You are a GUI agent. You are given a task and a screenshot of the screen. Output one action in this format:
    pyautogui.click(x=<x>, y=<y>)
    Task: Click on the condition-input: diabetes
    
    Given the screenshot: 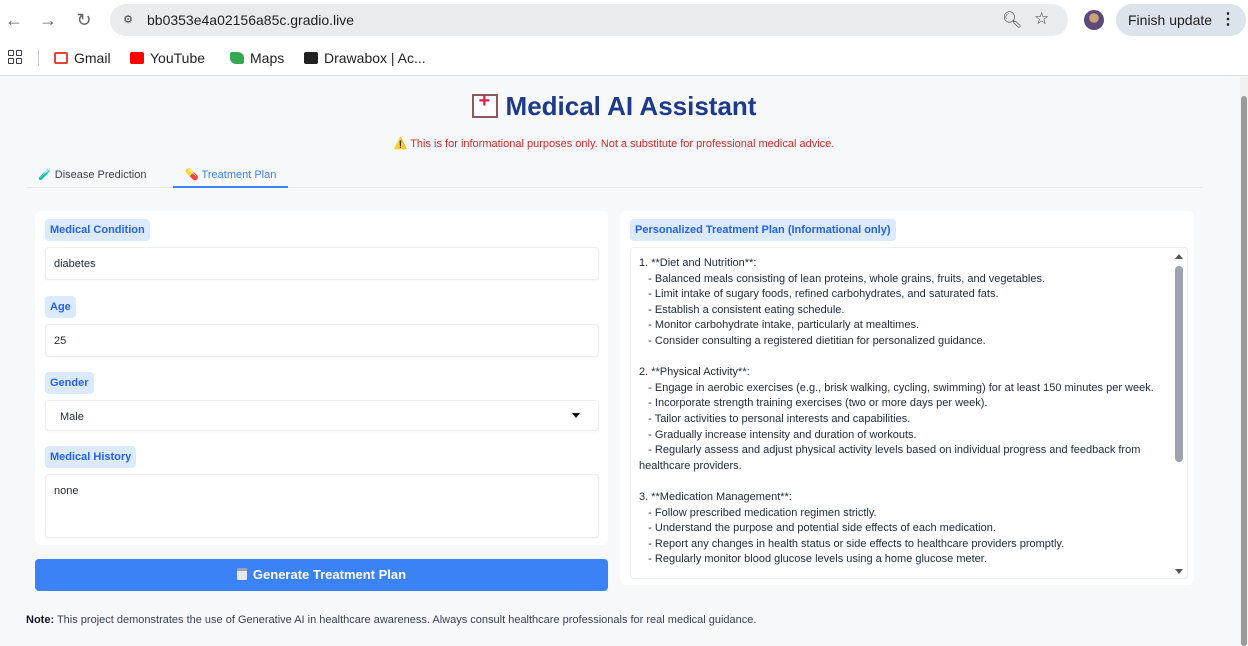 What is the action you would take?
    pyautogui.click(x=322, y=263)
    